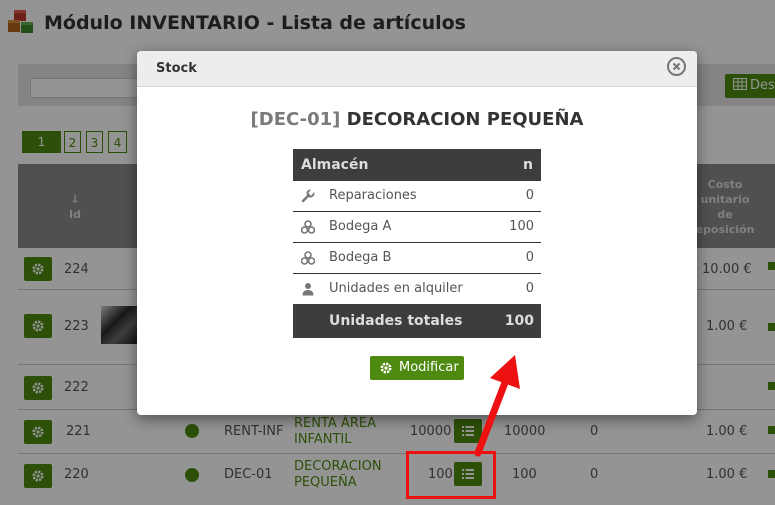 This screenshot has height=505, width=775. Describe the element at coordinates (429, 367) in the screenshot. I see `modify-label: Modificar` at that location.